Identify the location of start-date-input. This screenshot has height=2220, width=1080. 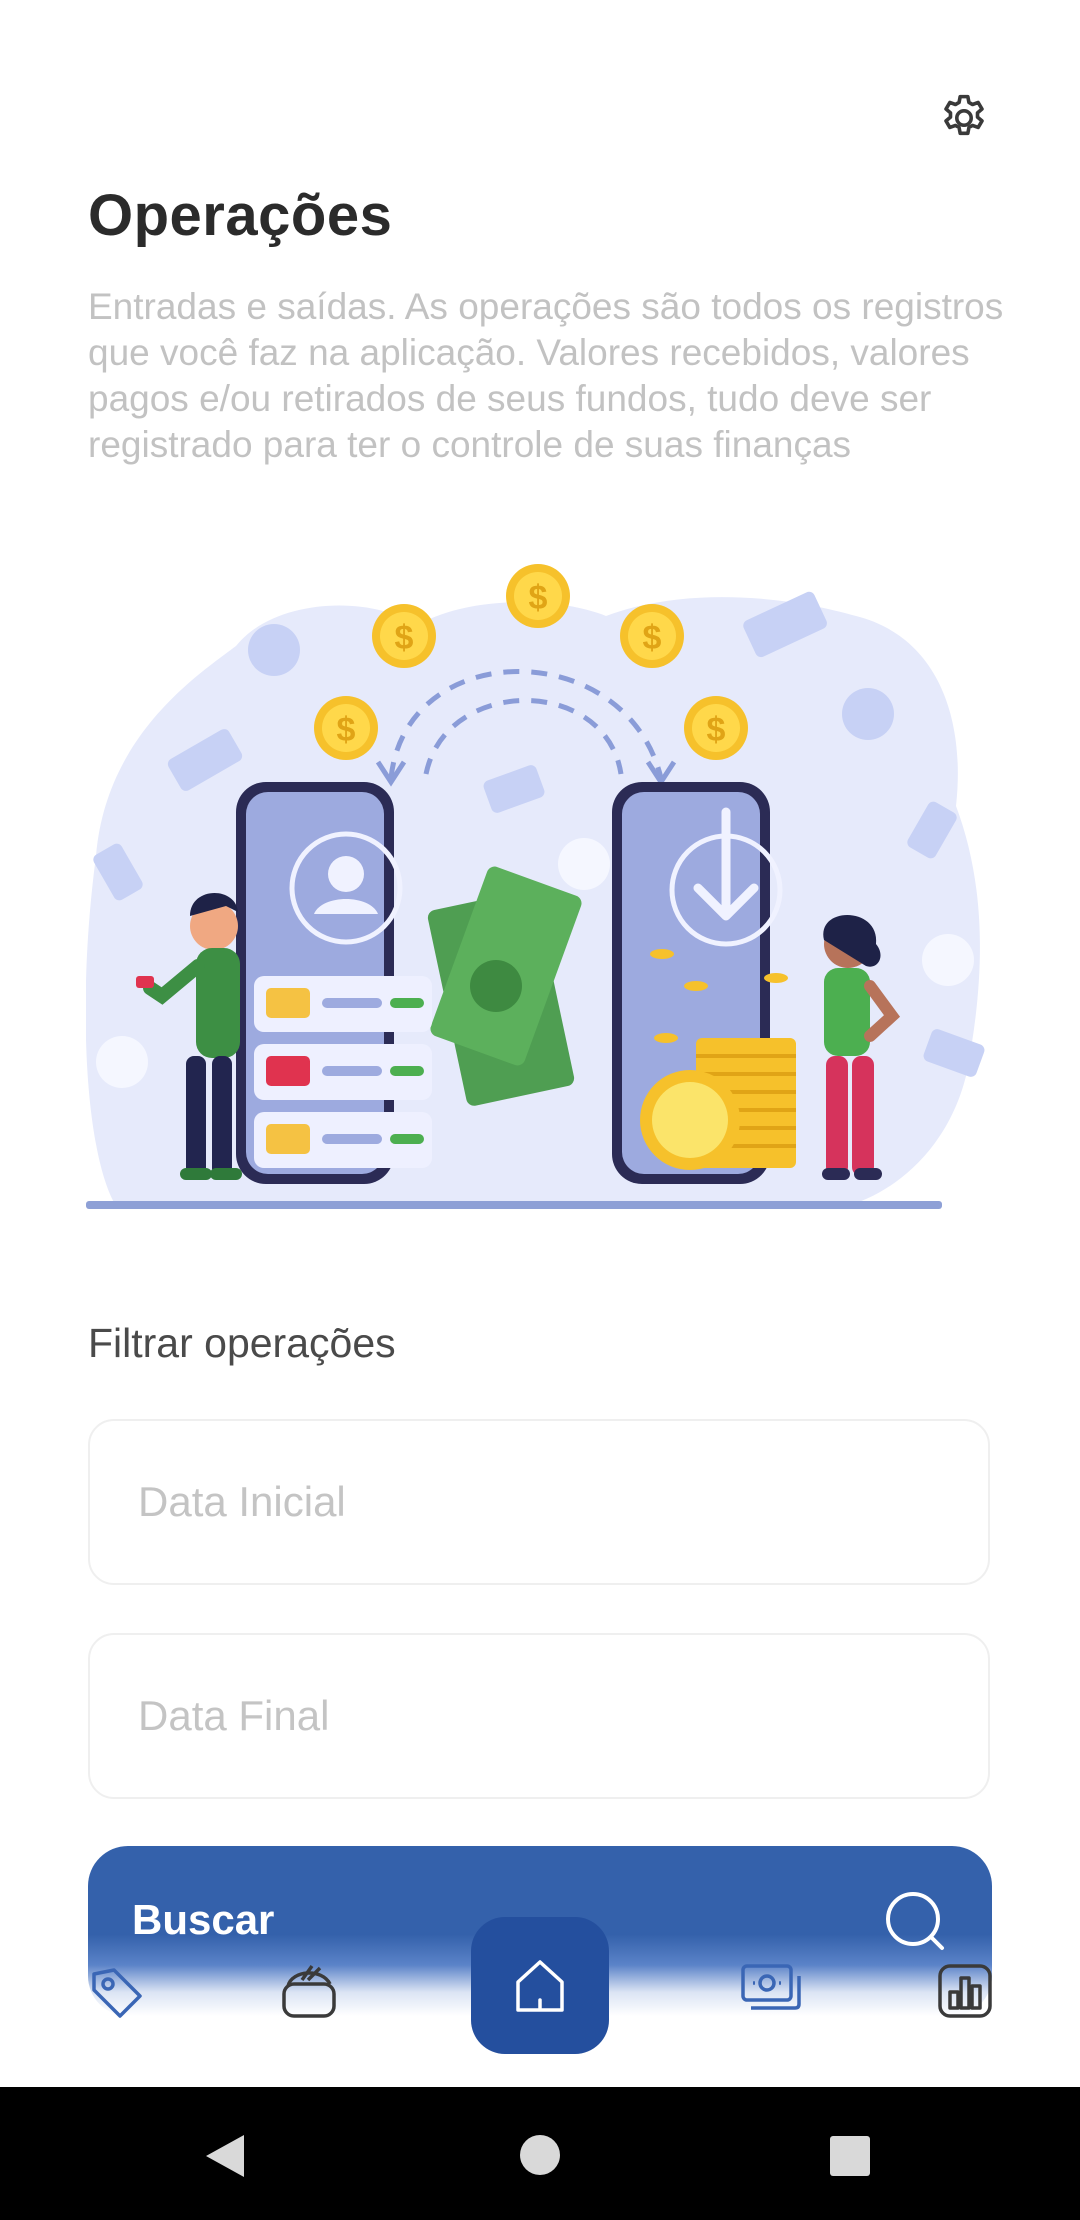
(562, 1502).